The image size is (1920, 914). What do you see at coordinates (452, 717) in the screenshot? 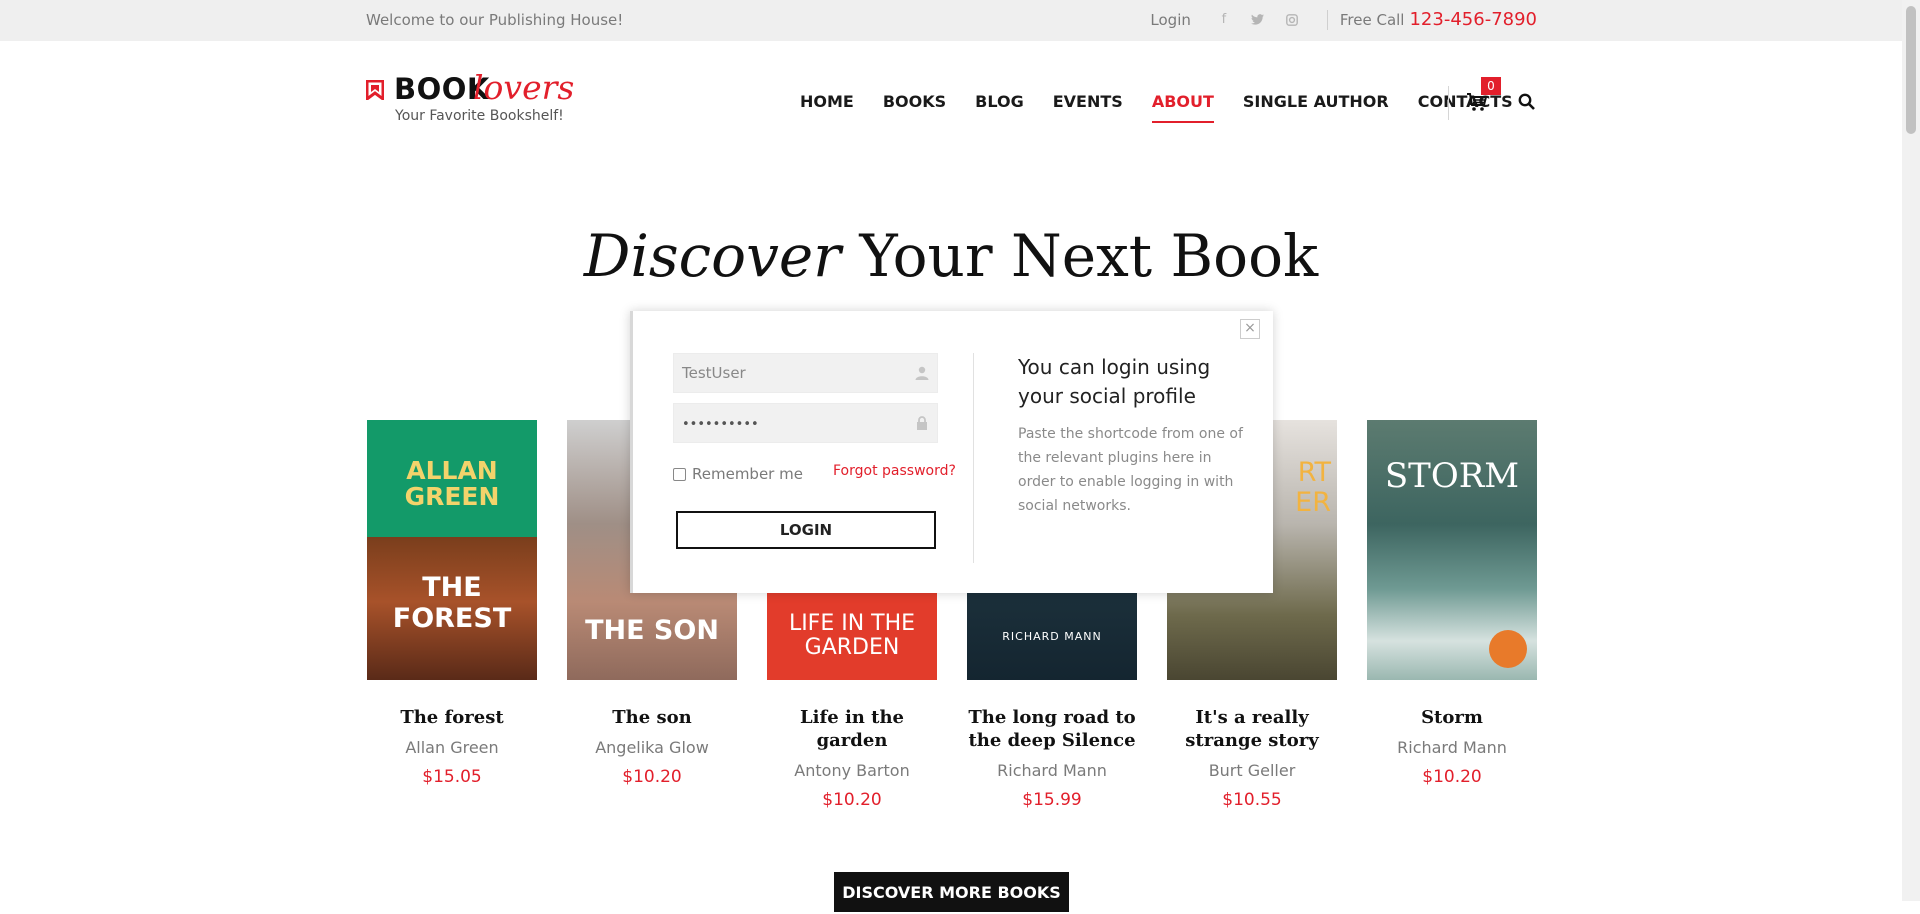
I see `book-title: The forest` at bounding box center [452, 717].